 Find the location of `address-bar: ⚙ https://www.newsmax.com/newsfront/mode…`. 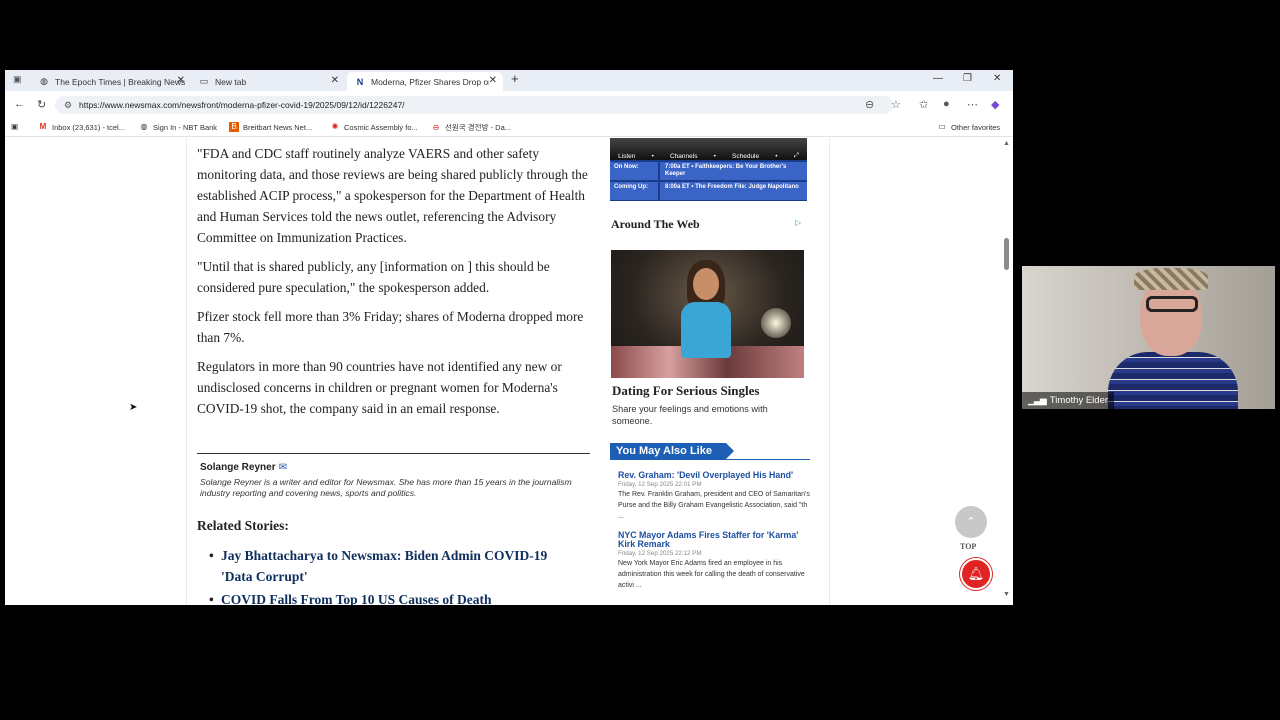

address-bar: ⚙ https://www.newsmax.com/newsfront/mode… is located at coordinates (474, 105).